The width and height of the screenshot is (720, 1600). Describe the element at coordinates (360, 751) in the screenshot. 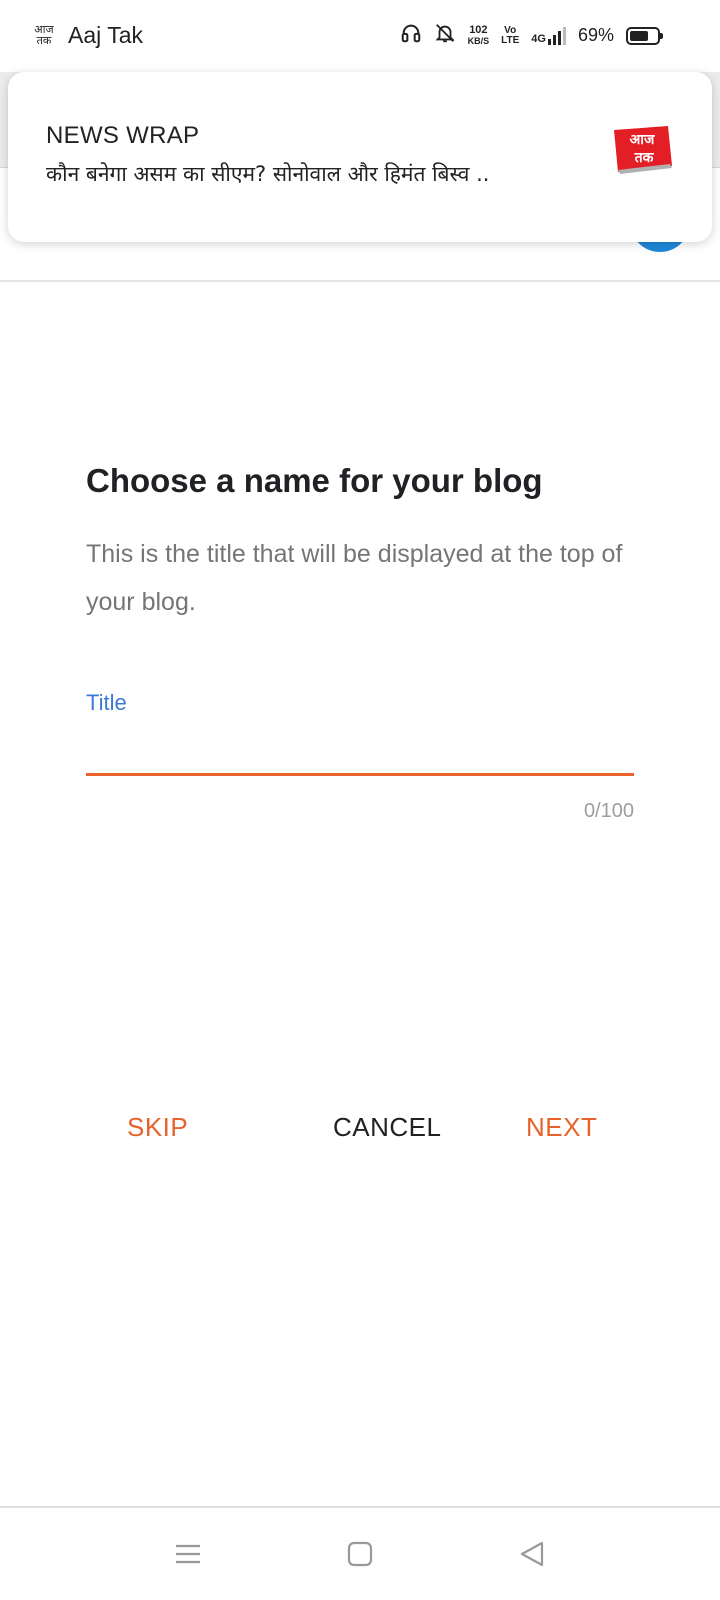

I see `blog-title-input` at that location.